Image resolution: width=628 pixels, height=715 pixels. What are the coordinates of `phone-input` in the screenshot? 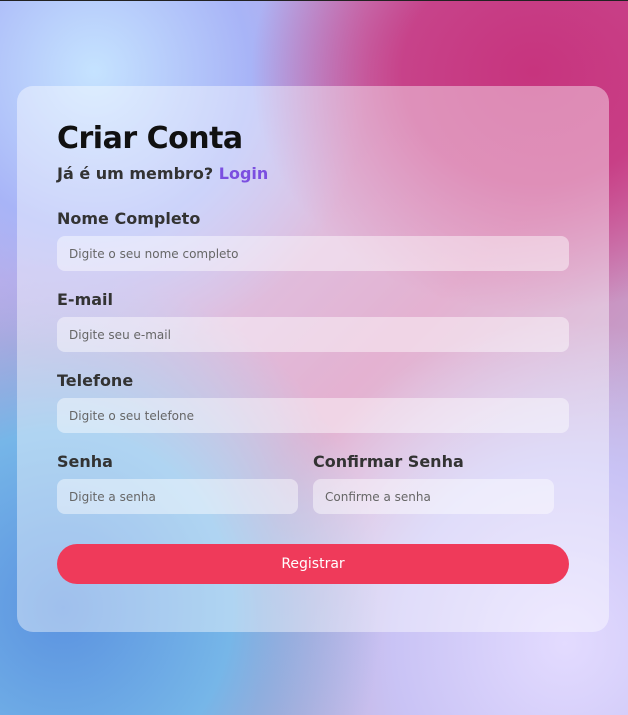 It's located at (313, 415).